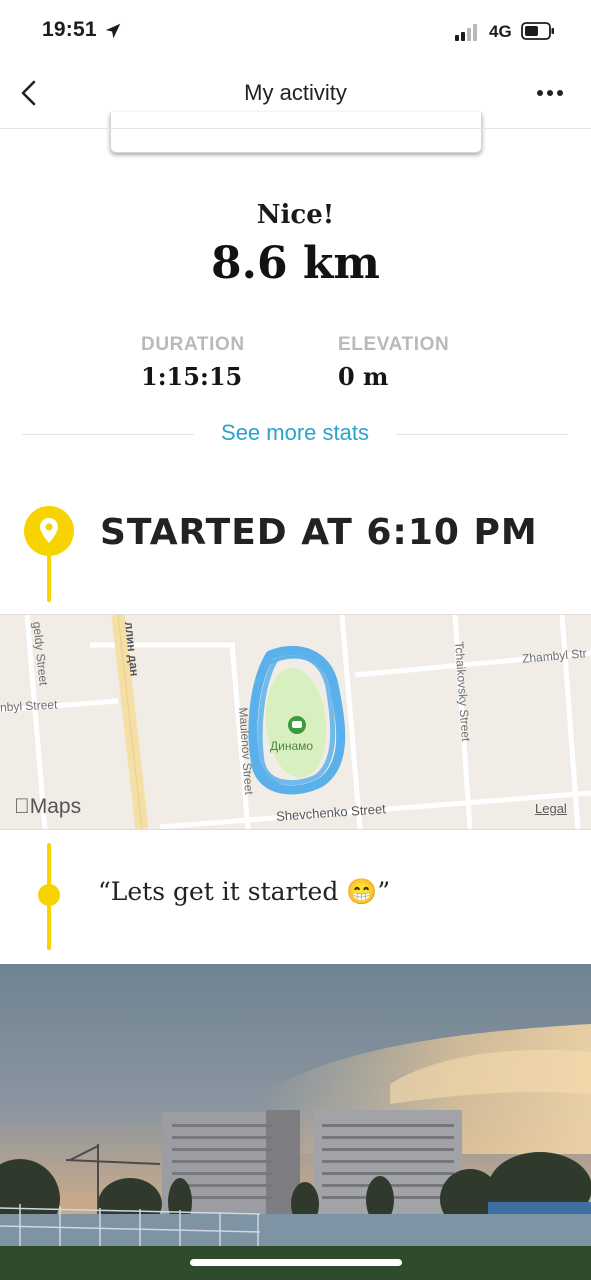 The height and width of the screenshot is (1280, 591). What do you see at coordinates (113, 31) in the screenshot?
I see `location-arrow-icon` at bounding box center [113, 31].